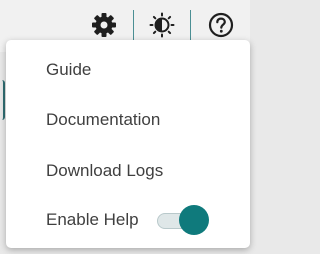  I want to click on enable-help-label: Enable Help, so click(92, 219).